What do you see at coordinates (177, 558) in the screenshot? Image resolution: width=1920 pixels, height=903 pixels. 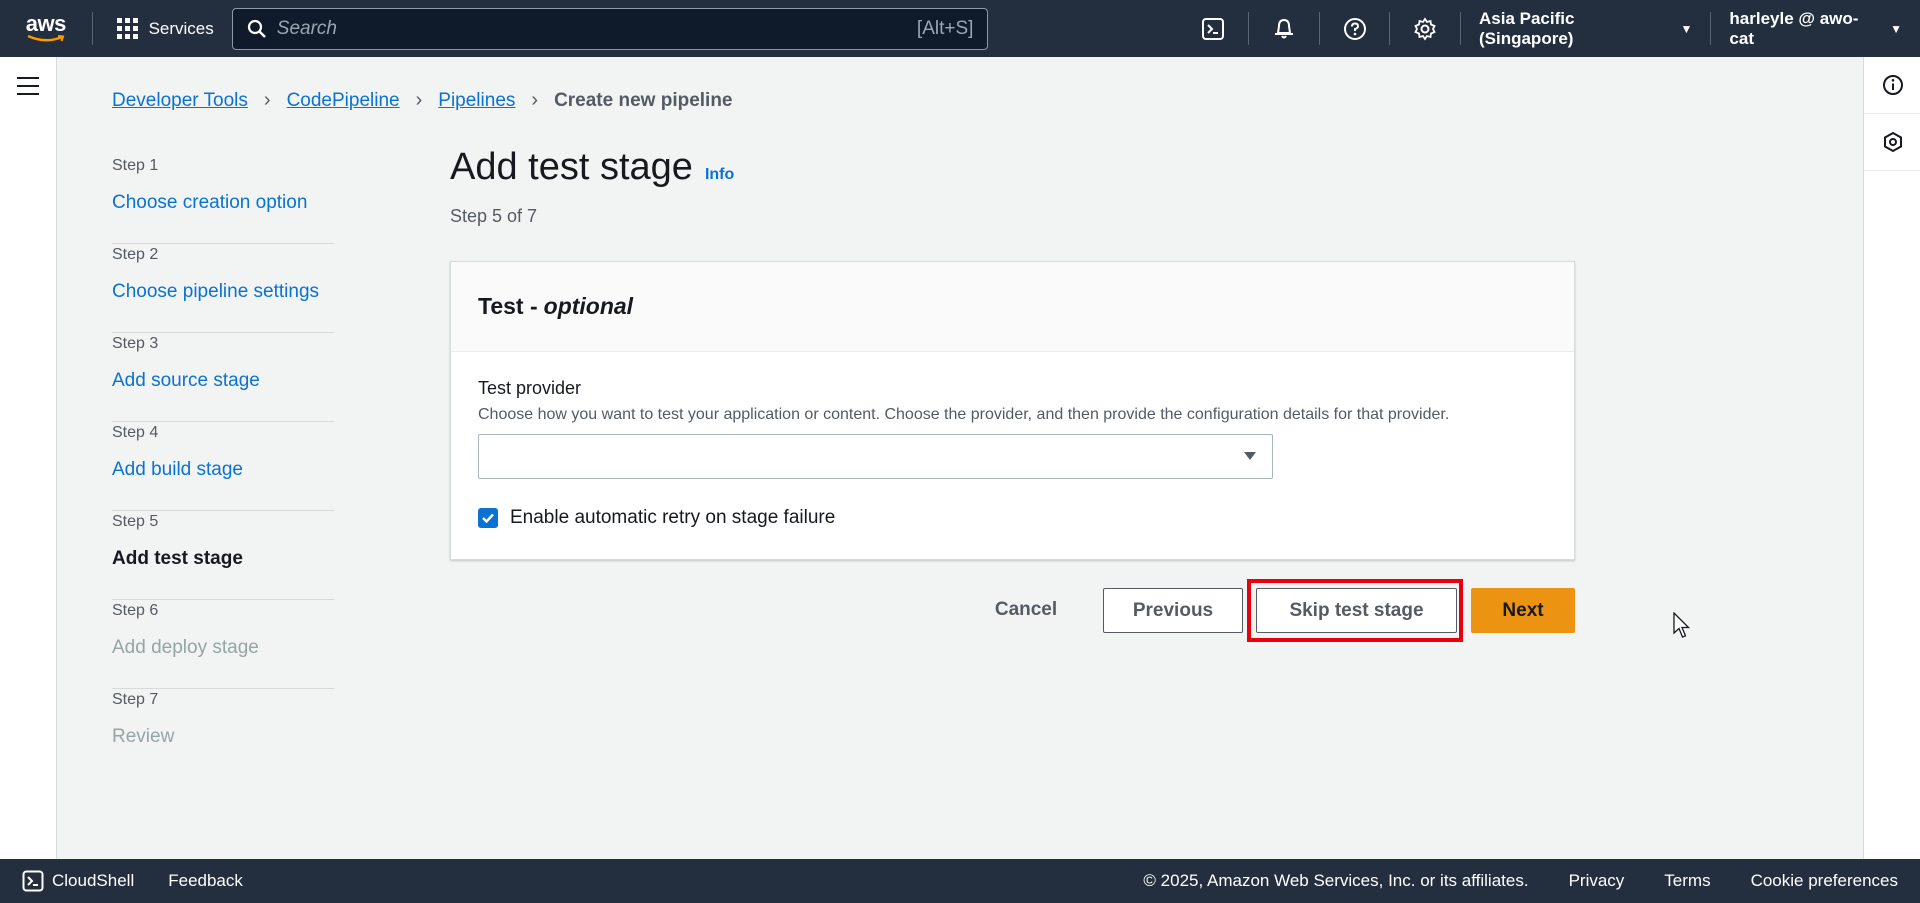 I see `step-current-add-test-stage: Add test stage` at bounding box center [177, 558].